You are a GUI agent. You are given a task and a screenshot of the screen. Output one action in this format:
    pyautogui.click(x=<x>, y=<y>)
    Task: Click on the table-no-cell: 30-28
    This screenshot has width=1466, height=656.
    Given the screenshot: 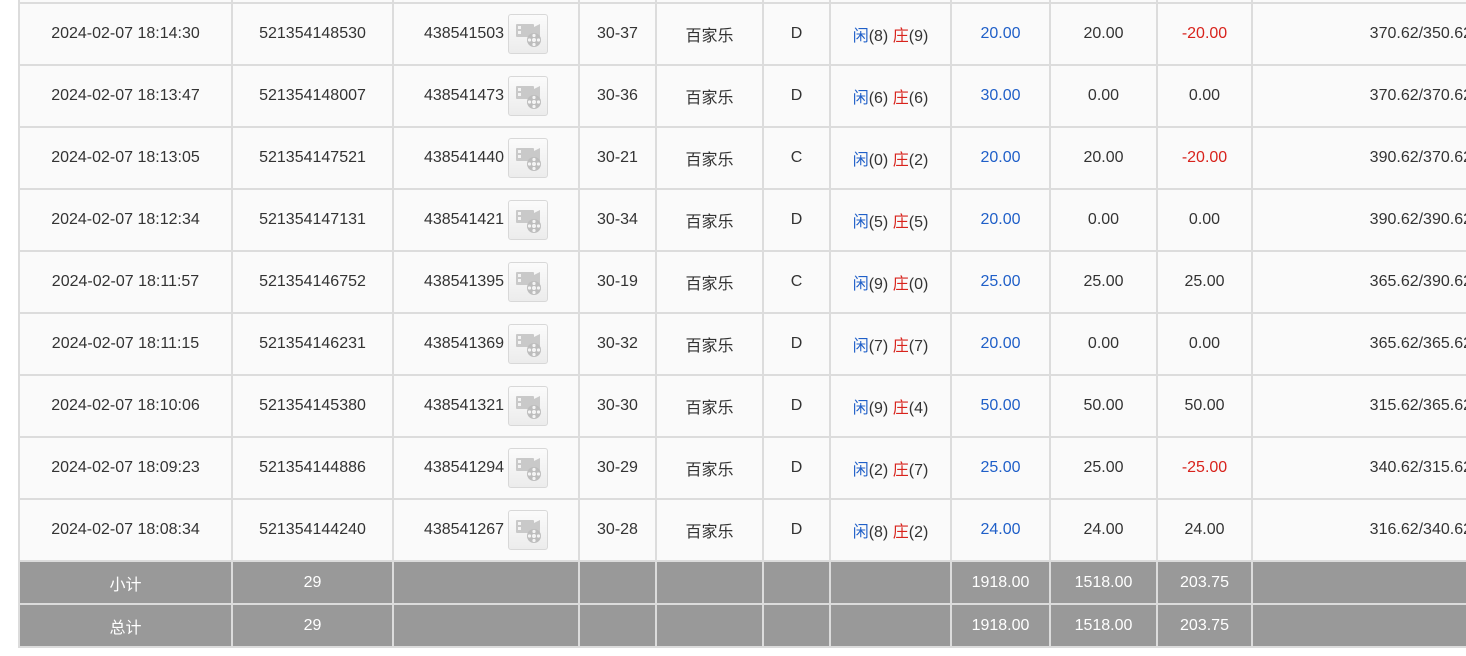 What is the action you would take?
    pyautogui.click(x=617, y=530)
    